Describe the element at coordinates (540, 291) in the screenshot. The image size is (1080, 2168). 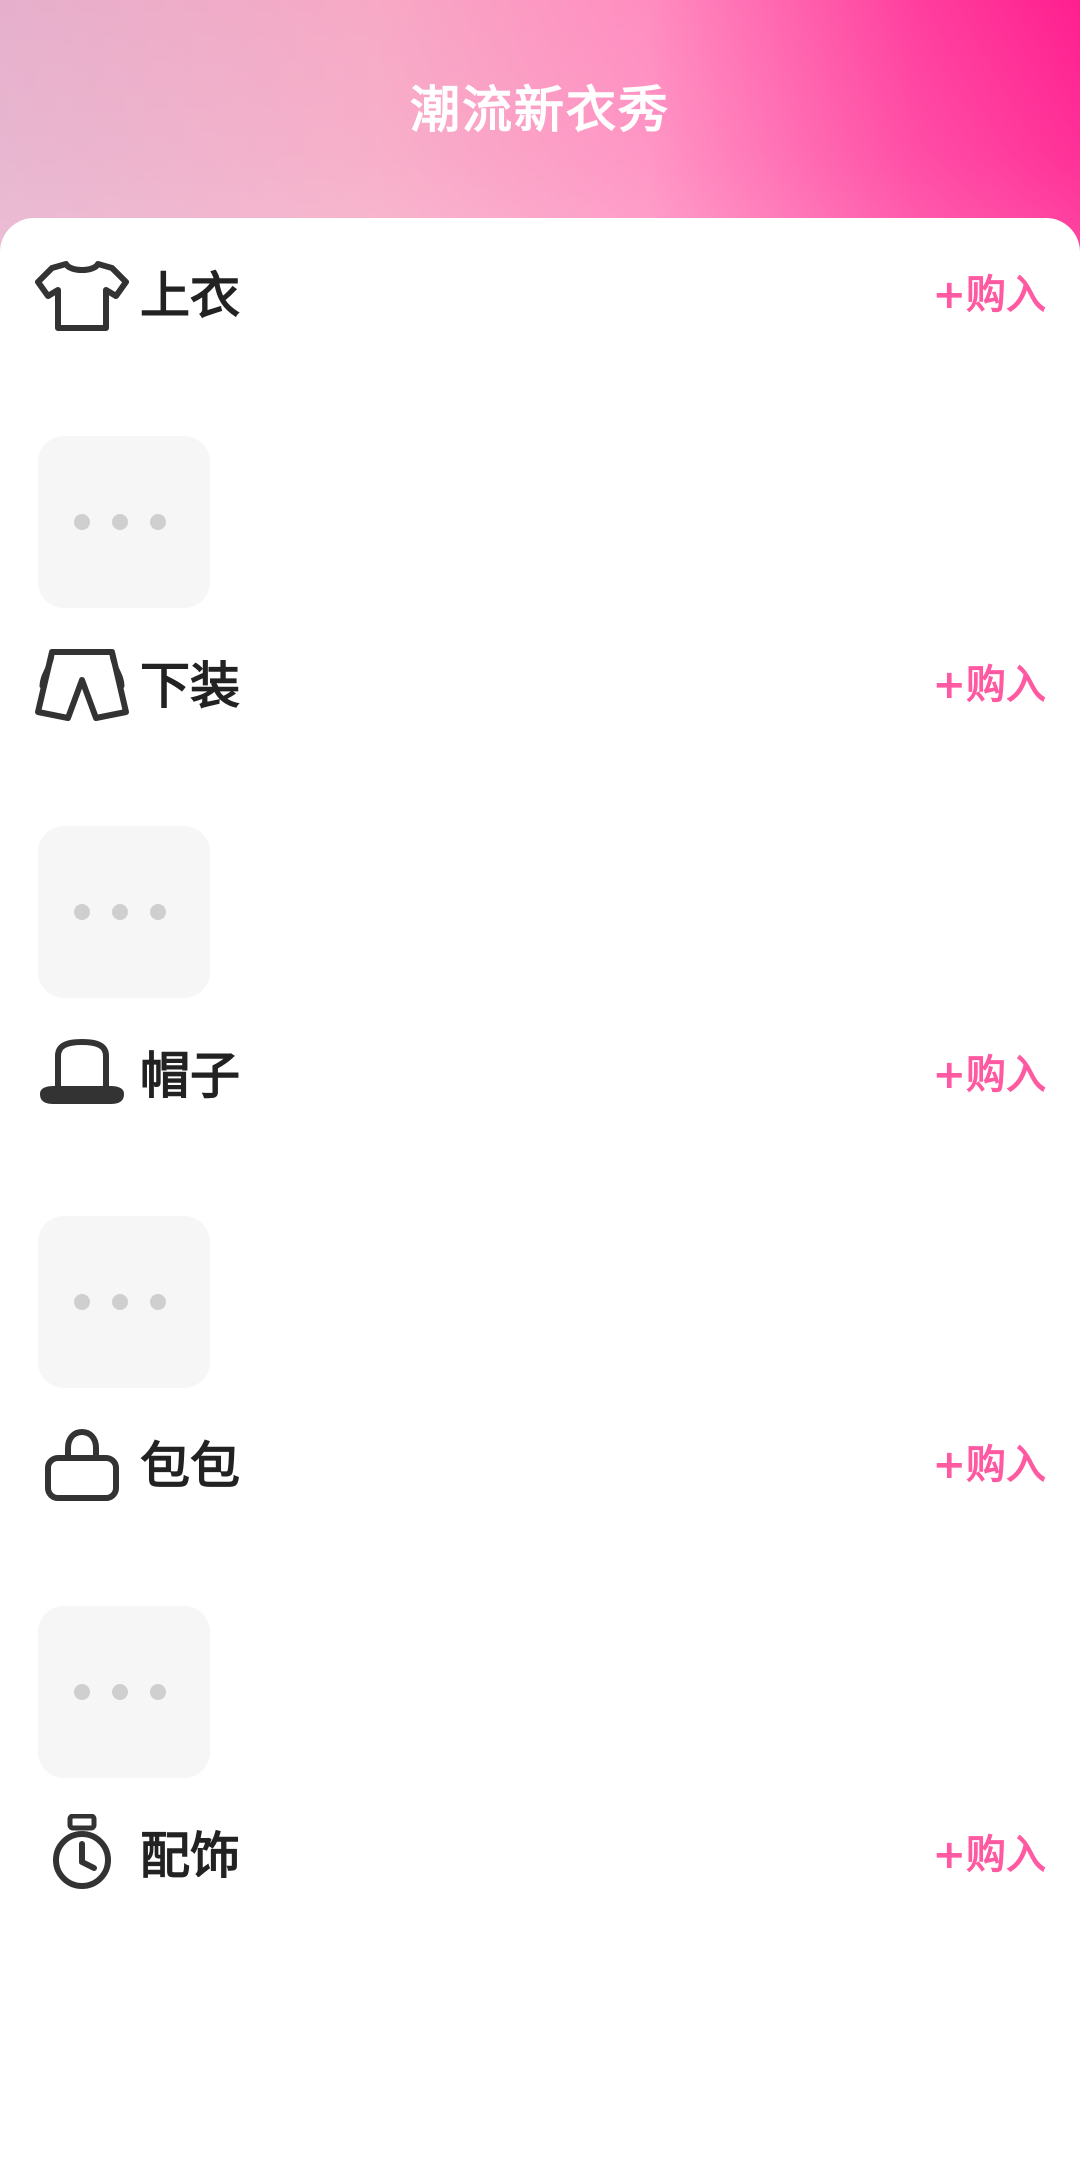
I see `category-header: 上衣 +购入` at that location.